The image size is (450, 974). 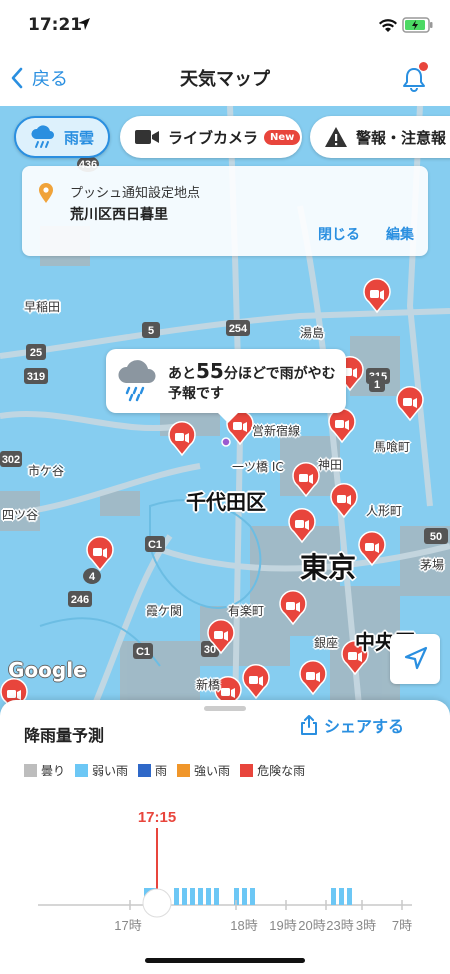 I want to click on tick-label: 17時, so click(x=127, y=925).